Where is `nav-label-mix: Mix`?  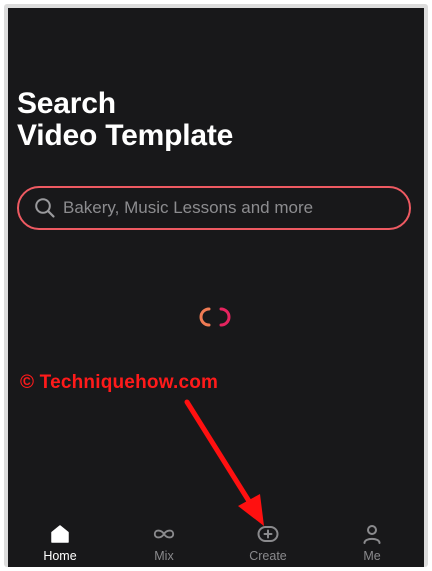 nav-label-mix: Mix is located at coordinates (164, 556).